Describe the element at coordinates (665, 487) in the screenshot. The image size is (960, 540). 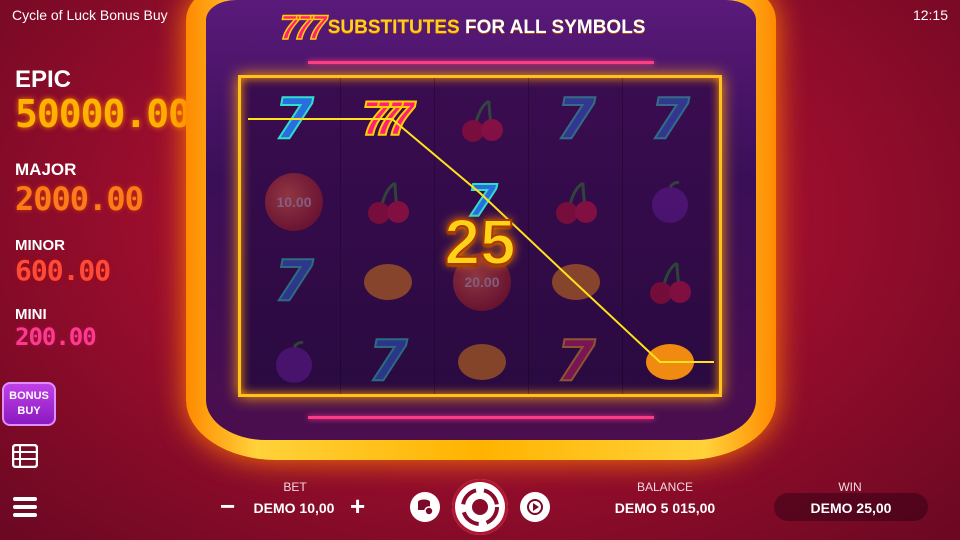
I see `balance-label: BALANCE` at that location.